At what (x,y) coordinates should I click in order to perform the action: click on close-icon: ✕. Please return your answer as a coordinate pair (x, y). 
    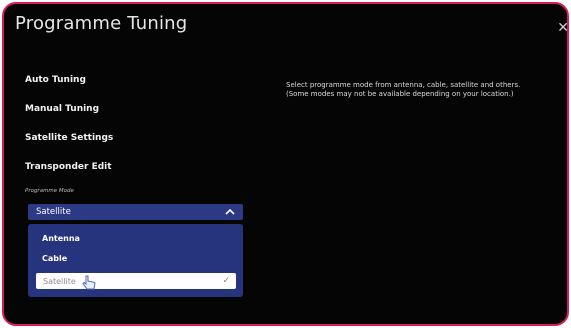
    Looking at the image, I should click on (562, 28).